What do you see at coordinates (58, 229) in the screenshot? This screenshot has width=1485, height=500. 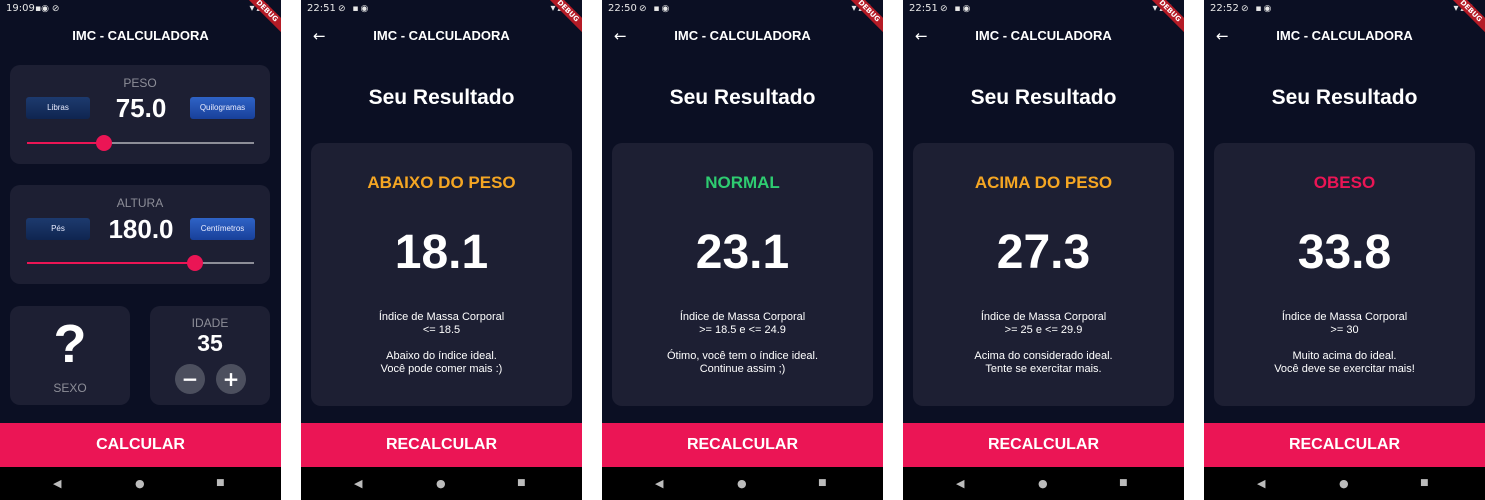 I see `altura-pes-button: Pés` at bounding box center [58, 229].